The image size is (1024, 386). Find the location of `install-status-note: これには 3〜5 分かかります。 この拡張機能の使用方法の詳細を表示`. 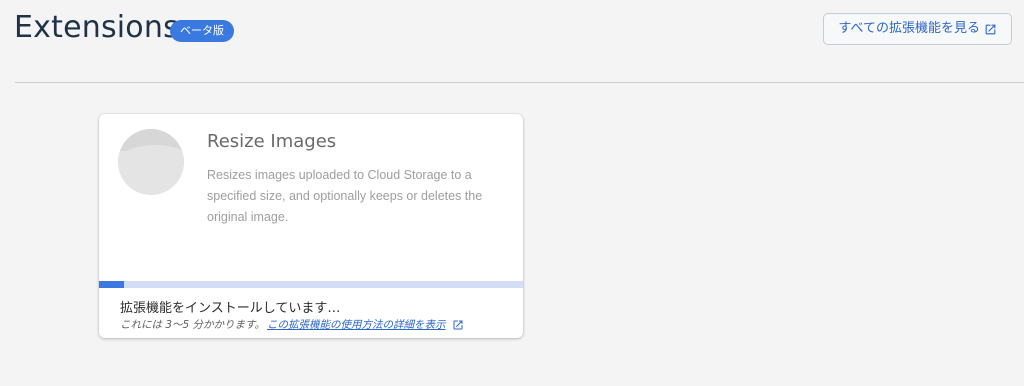

install-status-note: これには 3〜5 分かかります。 この拡張機能の使用方法の詳細を表示 is located at coordinates (292, 324).